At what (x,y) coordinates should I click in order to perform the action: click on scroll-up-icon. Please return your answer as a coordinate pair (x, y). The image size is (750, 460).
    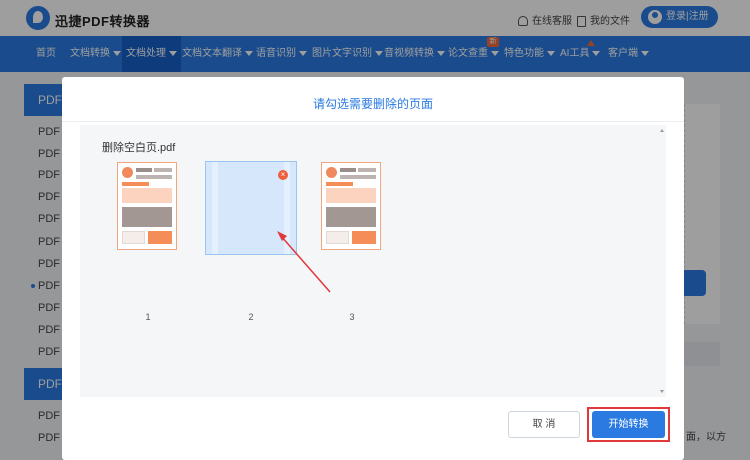
    Looking at the image, I should click on (662, 130).